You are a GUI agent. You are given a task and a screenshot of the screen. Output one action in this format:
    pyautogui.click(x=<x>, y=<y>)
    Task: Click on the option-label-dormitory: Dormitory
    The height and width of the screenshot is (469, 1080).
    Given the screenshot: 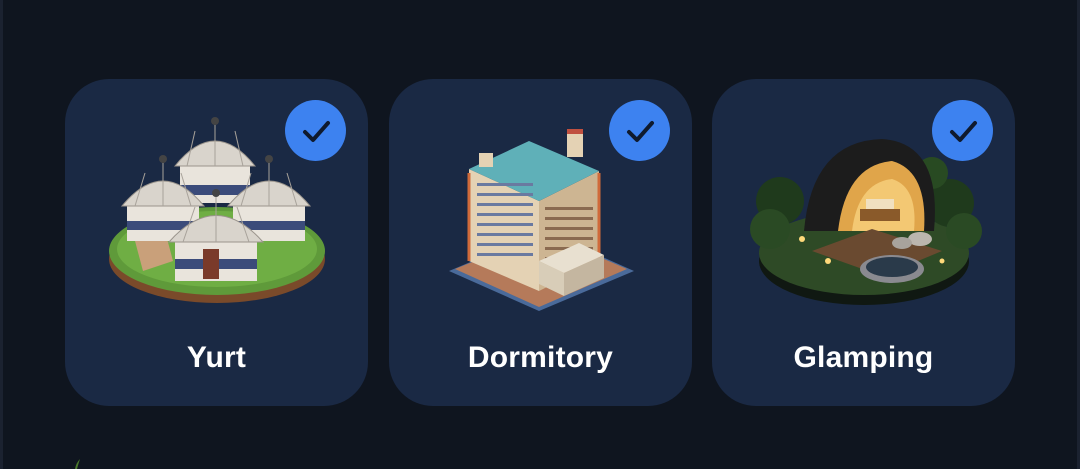 What is the action you would take?
    pyautogui.click(x=540, y=357)
    